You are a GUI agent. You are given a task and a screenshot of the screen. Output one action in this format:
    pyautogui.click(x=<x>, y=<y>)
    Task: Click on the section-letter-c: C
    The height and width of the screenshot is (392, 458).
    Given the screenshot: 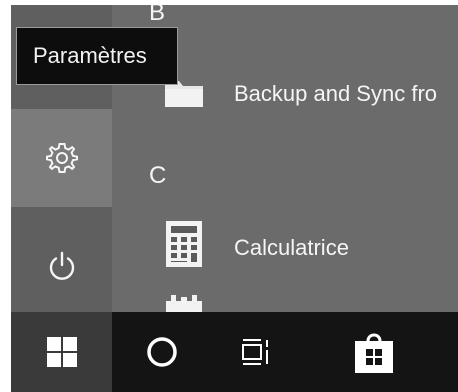 What is the action you would take?
    pyautogui.click(x=157, y=176)
    